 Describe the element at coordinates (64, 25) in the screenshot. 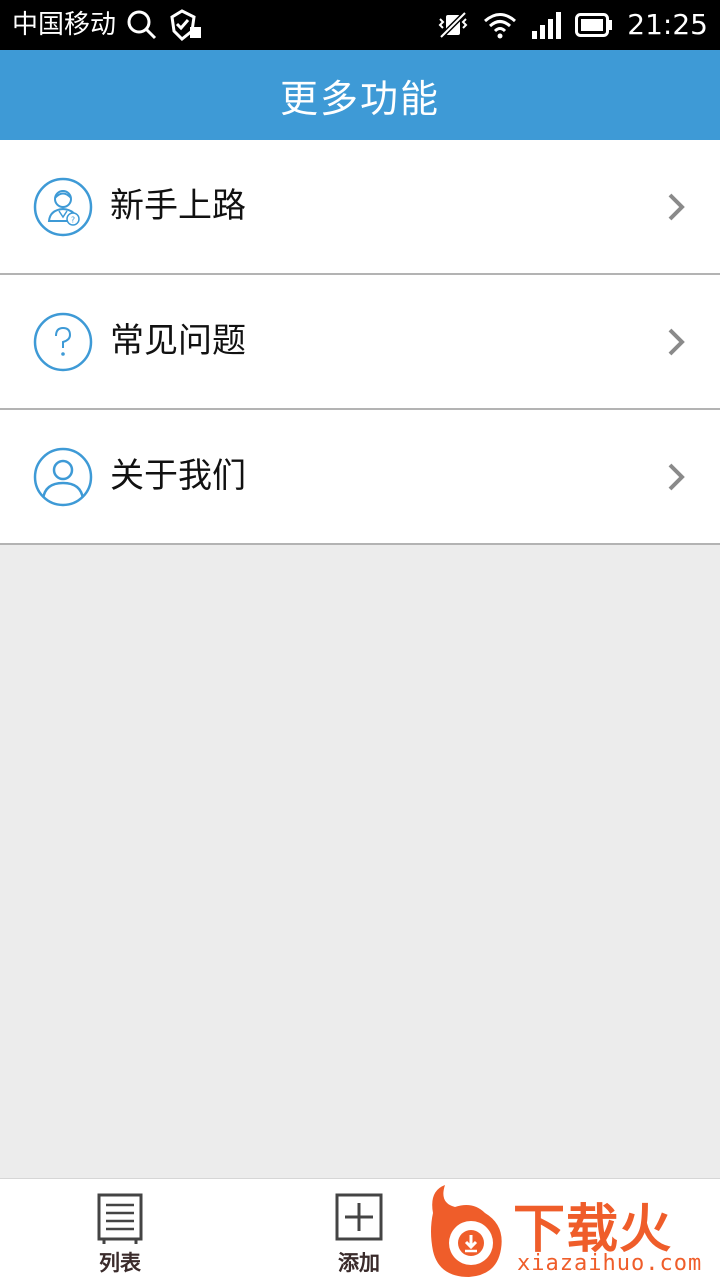

I see `carrier-name: 中国移动` at that location.